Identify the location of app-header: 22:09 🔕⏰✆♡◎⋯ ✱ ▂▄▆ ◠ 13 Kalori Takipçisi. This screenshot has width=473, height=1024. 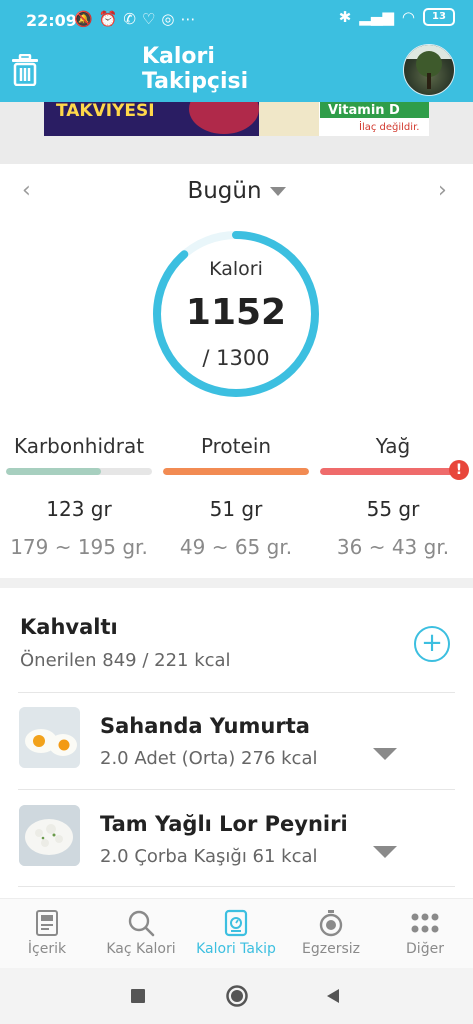
(236, 51).